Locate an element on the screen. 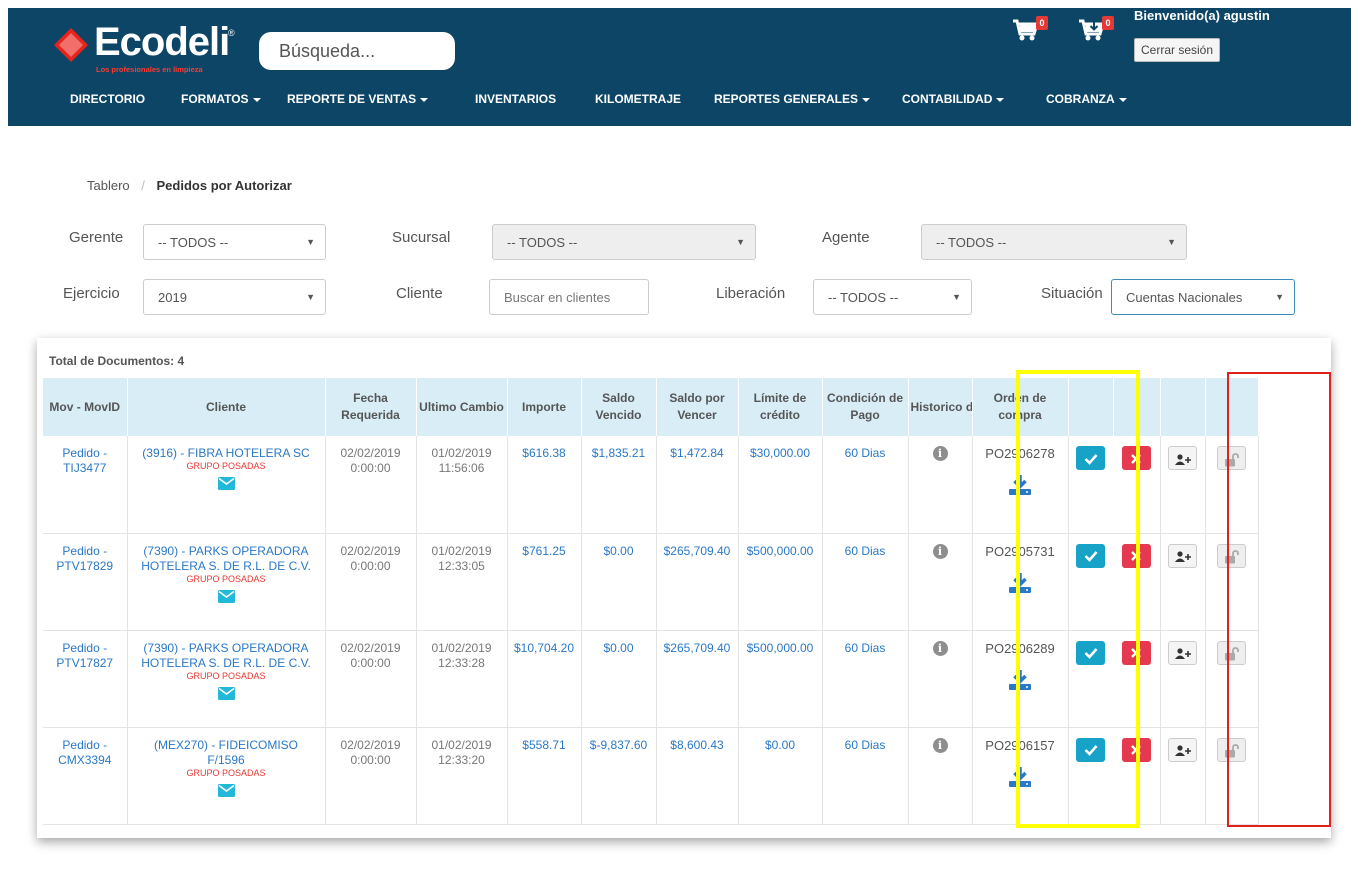  mov-link: Pedido - TIJ3477 is located at coordinates (84, 460).